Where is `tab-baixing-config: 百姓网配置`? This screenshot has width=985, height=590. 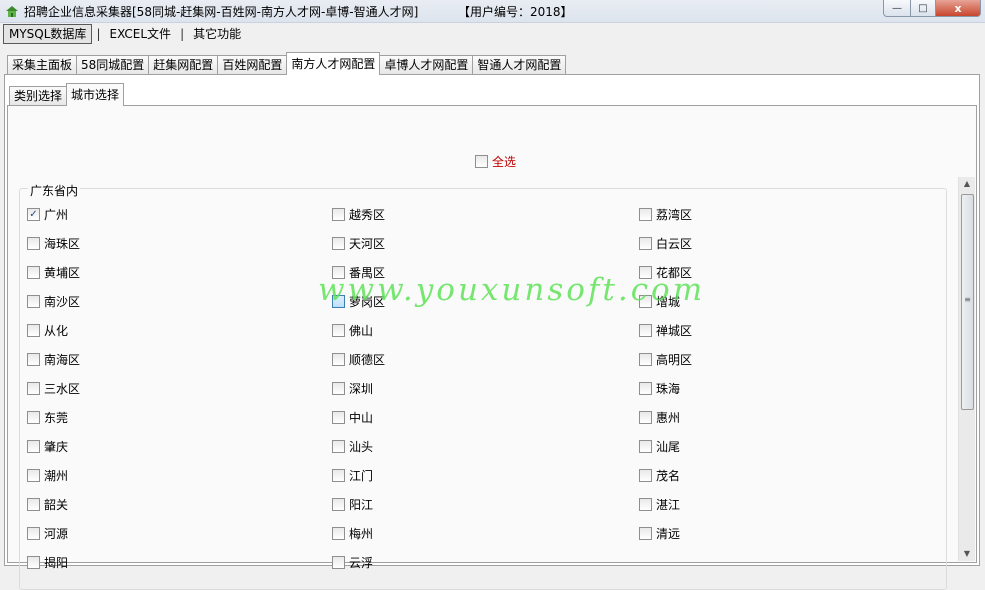
tab-baixing-config: 百姓网配置 is located at coordinates (252, 65).